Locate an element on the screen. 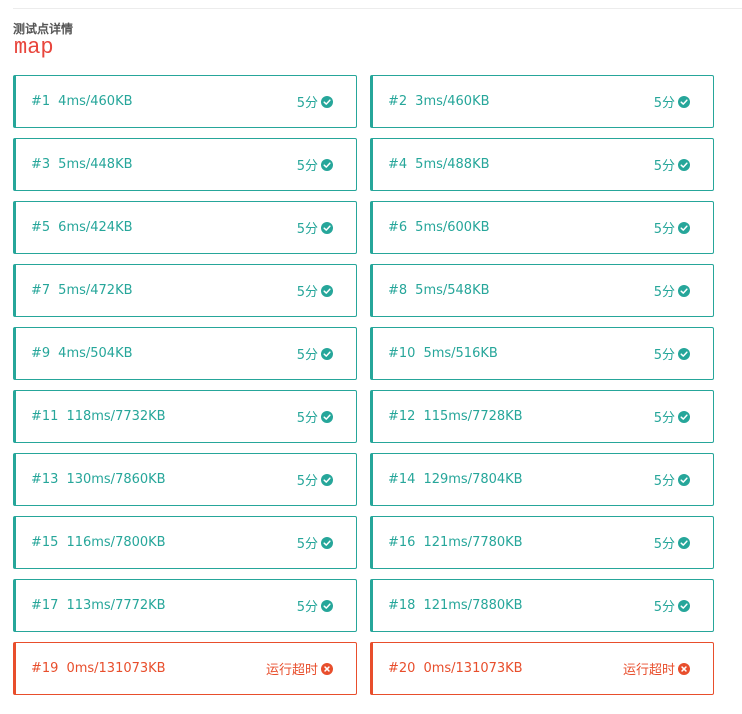 This screenshot has height=714, width=742. testcase-card-17: #17 113ms/7772KB 5分 is located at coordinates (185, 605).